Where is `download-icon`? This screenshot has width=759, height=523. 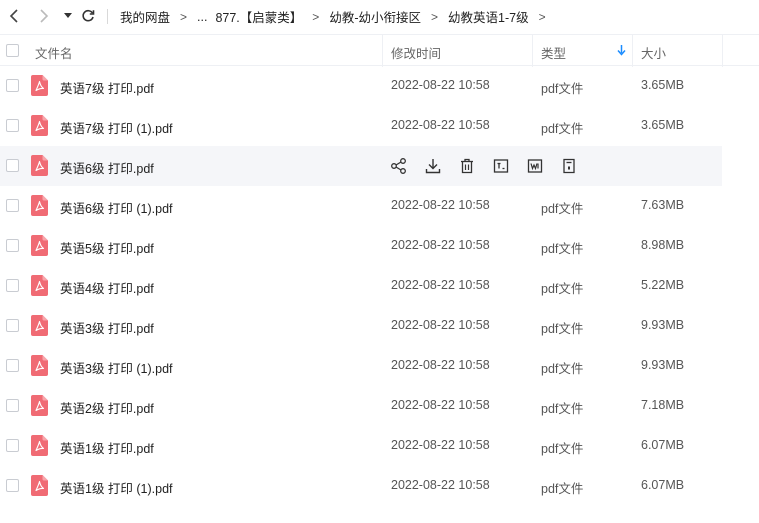 download-icon is located at coordinates (433, 166).